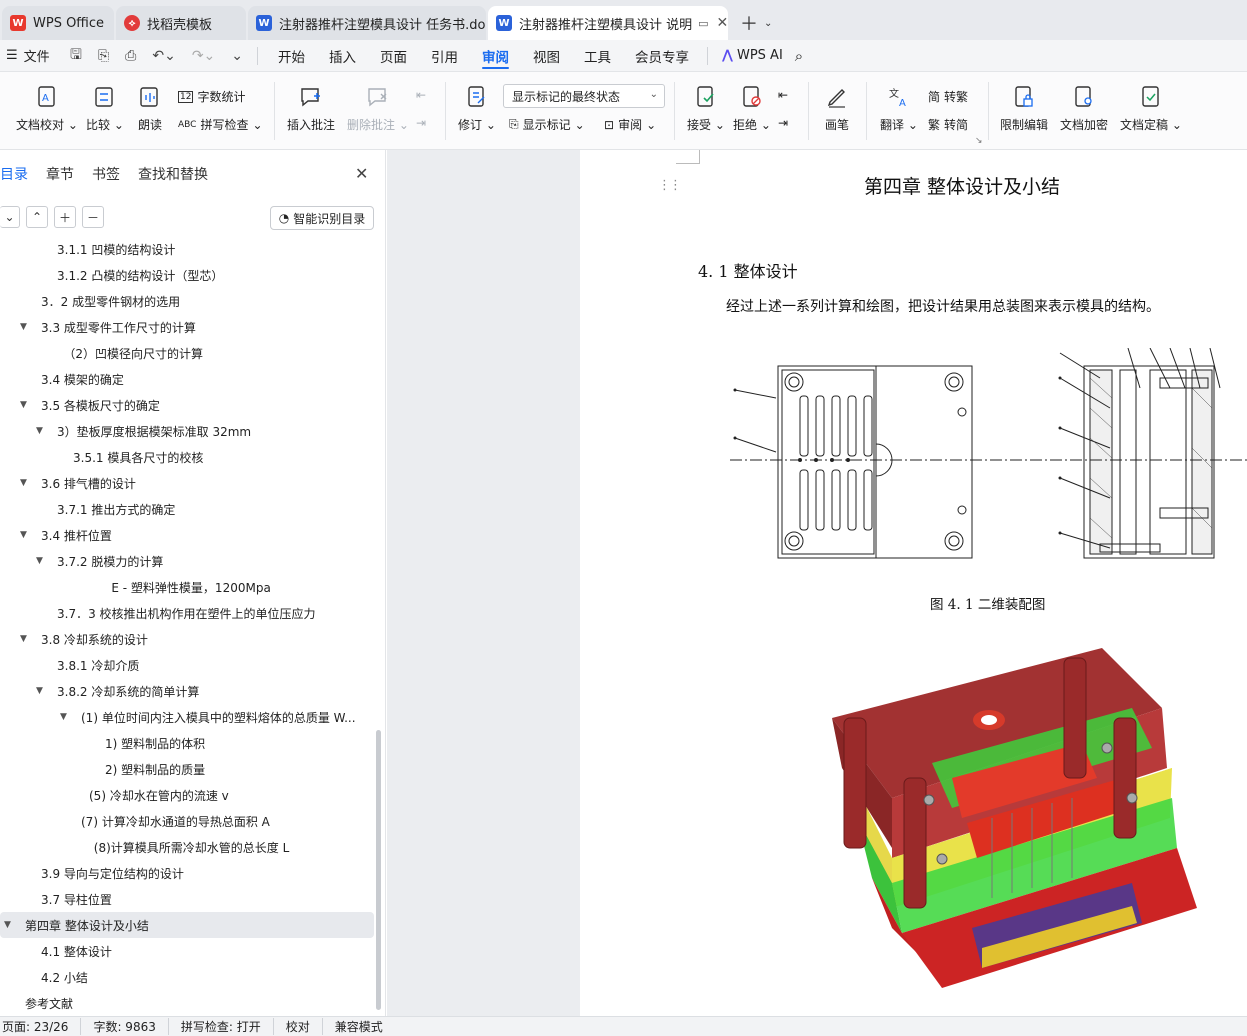 The height and width of the screenshot is (1036, 1247). I want to click on encrypt-button: 文档加密, so click(1084, 108).